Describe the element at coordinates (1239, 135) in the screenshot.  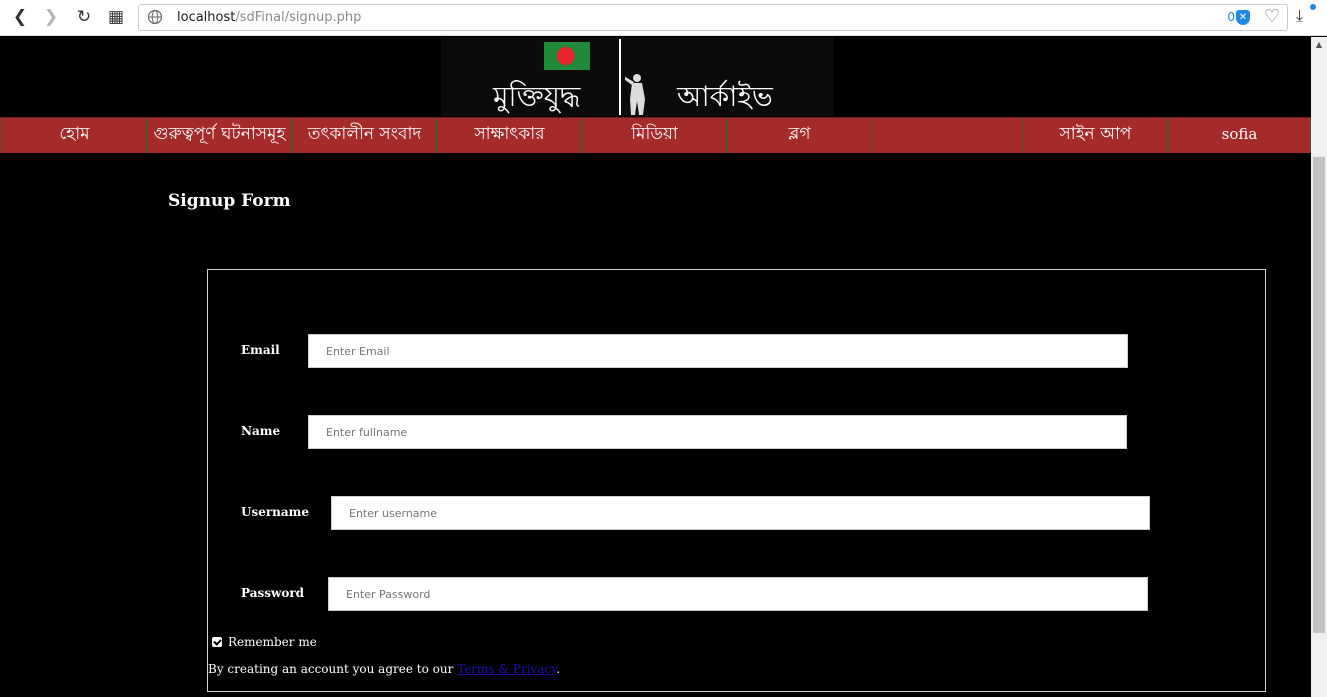
I see `menu-item-user: sofia` at that location.